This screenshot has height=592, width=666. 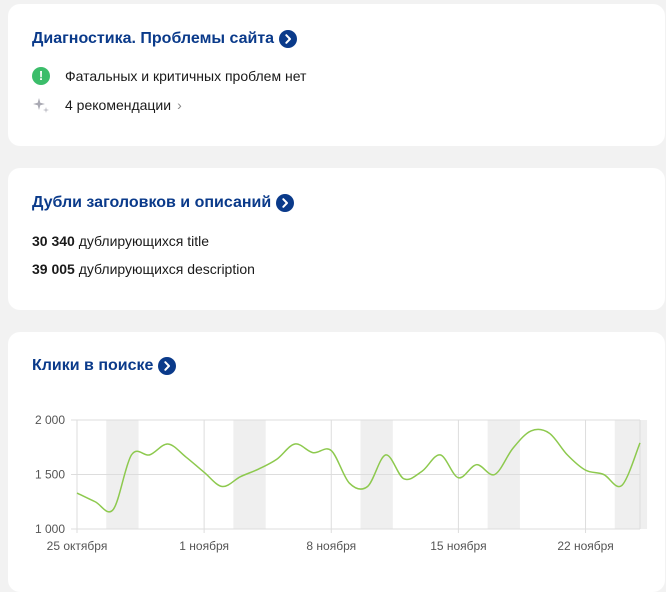 I want to click on y-tick-label: 1 000, so click(x=50, y=529).